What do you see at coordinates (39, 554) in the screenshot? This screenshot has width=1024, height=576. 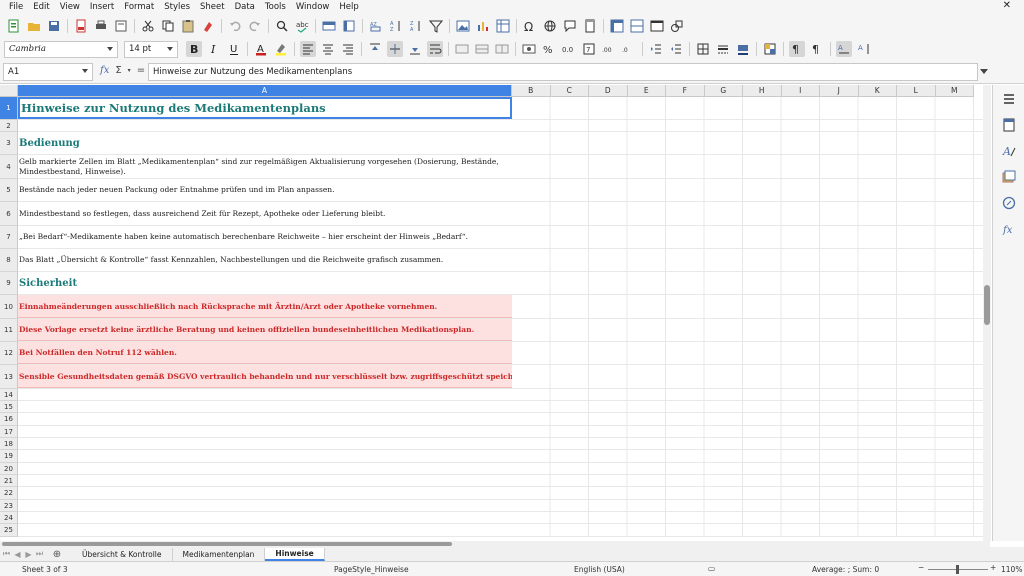 I see `last-sheet-icon: ⏭` at bounding box center [39, 554].